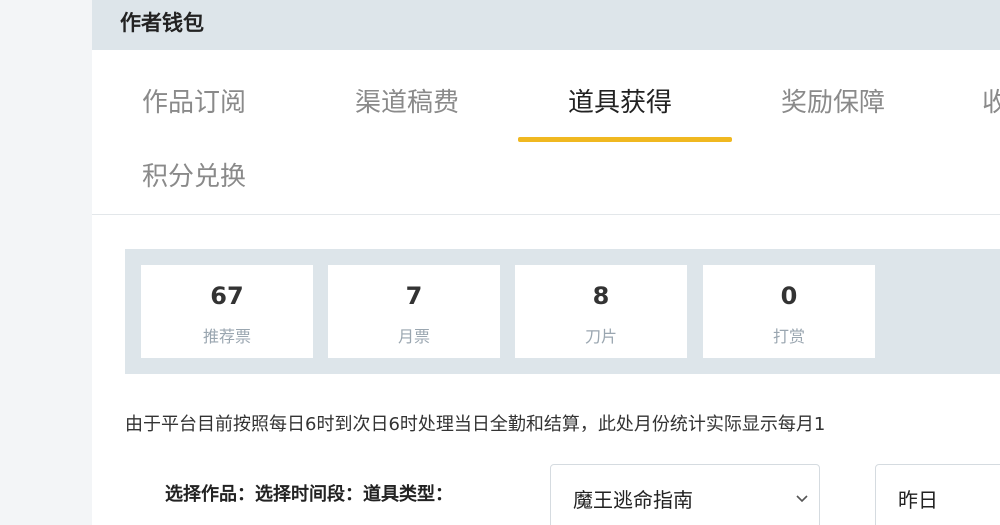 Image resolution: width=1000 pixels, height=525 pixels. What do you see at coordinates (227, 296) in the screenshot?
I see `stat-value: 67` at bounding box center [227, 296].